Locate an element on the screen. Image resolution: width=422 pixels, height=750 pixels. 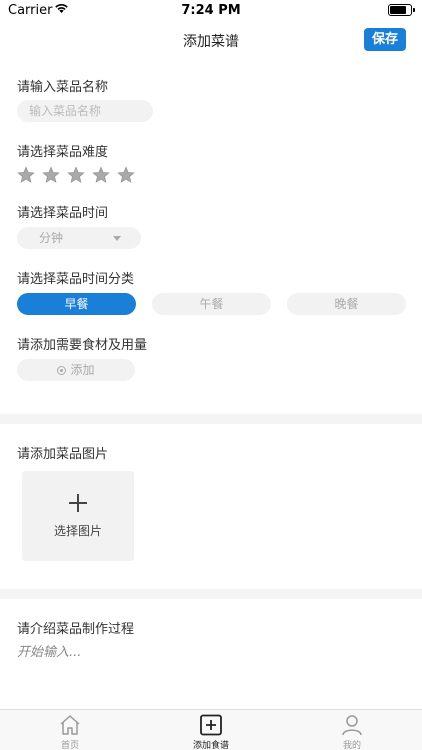
image-label: 请添加菜品图片 is located at coordinates (63, 454).